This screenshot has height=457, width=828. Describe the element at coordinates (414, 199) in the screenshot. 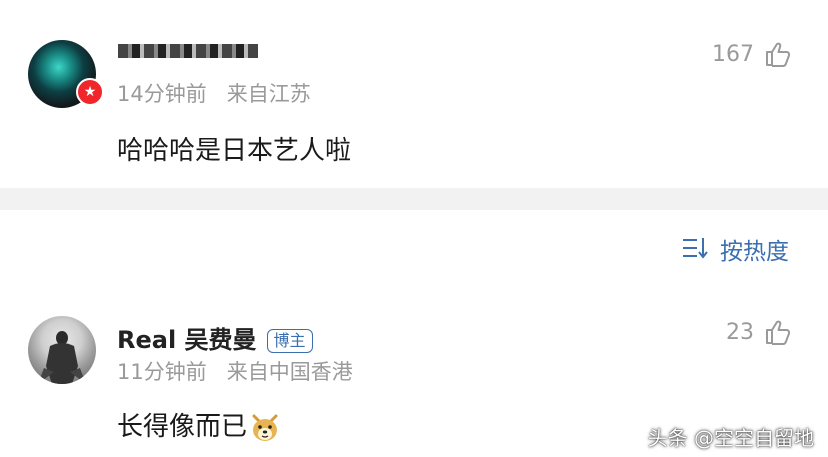

I see `section-divider` at that location.